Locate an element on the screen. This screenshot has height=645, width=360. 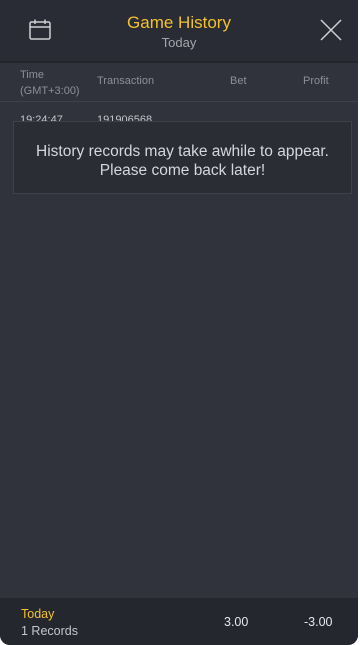
notice-line-2: Please come back later! is located at coordinates (182, 170).